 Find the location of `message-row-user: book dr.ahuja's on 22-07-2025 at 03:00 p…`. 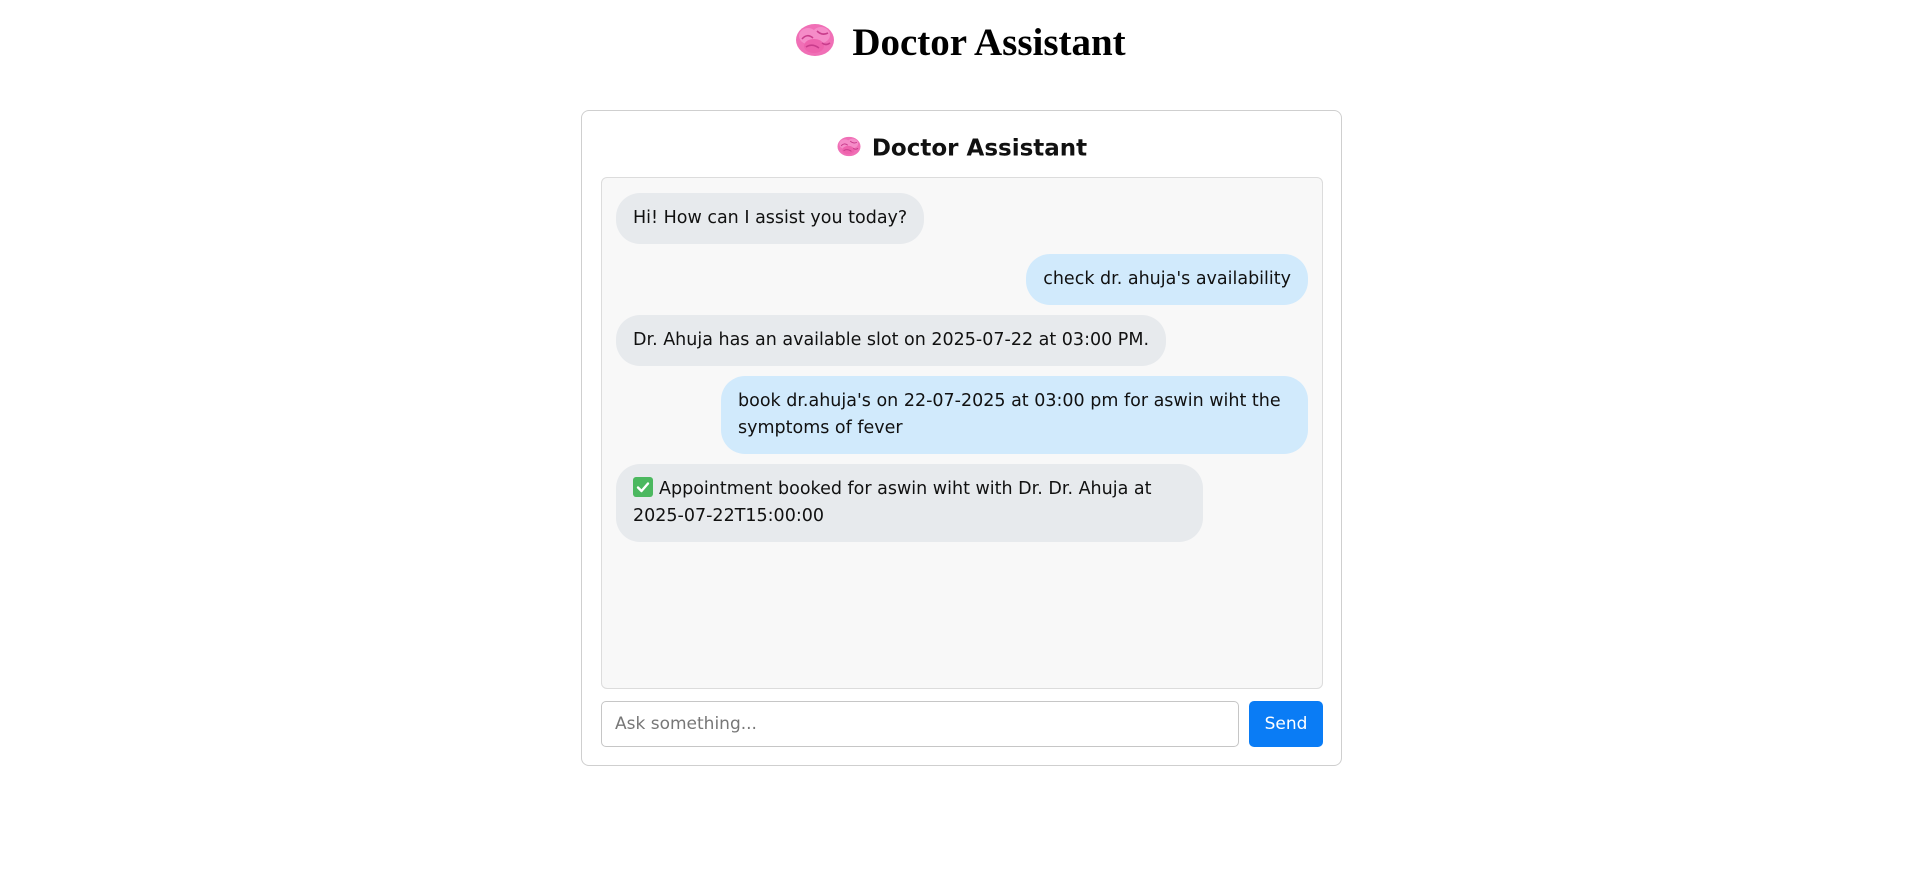

message-row-user: book dr.ahuja's on 22-07-2025 at 03:00 p… is located at coordinates (962, 415).